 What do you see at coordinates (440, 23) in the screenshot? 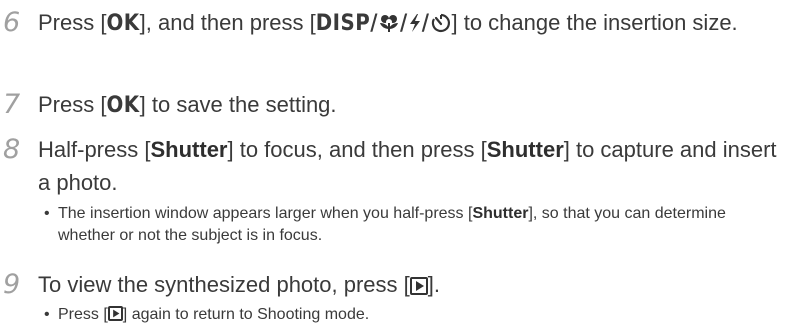
I see `self-timer-icon` at bounding box center [440, 23].